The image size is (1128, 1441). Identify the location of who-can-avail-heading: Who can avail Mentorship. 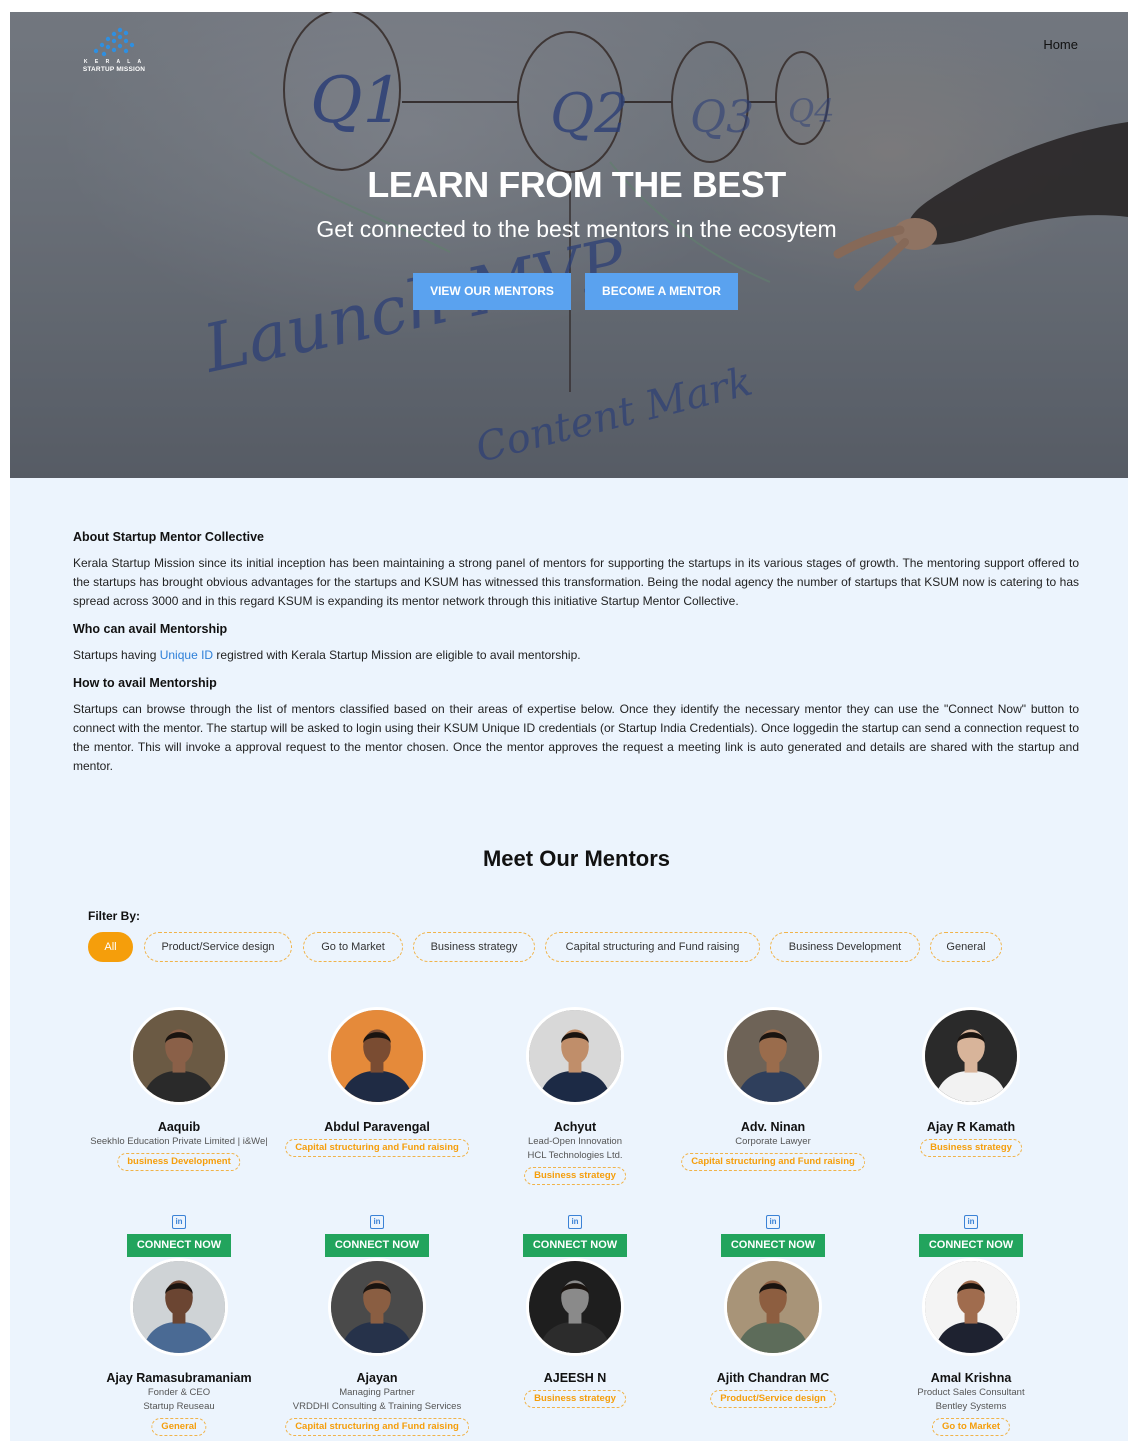
(150, 629).